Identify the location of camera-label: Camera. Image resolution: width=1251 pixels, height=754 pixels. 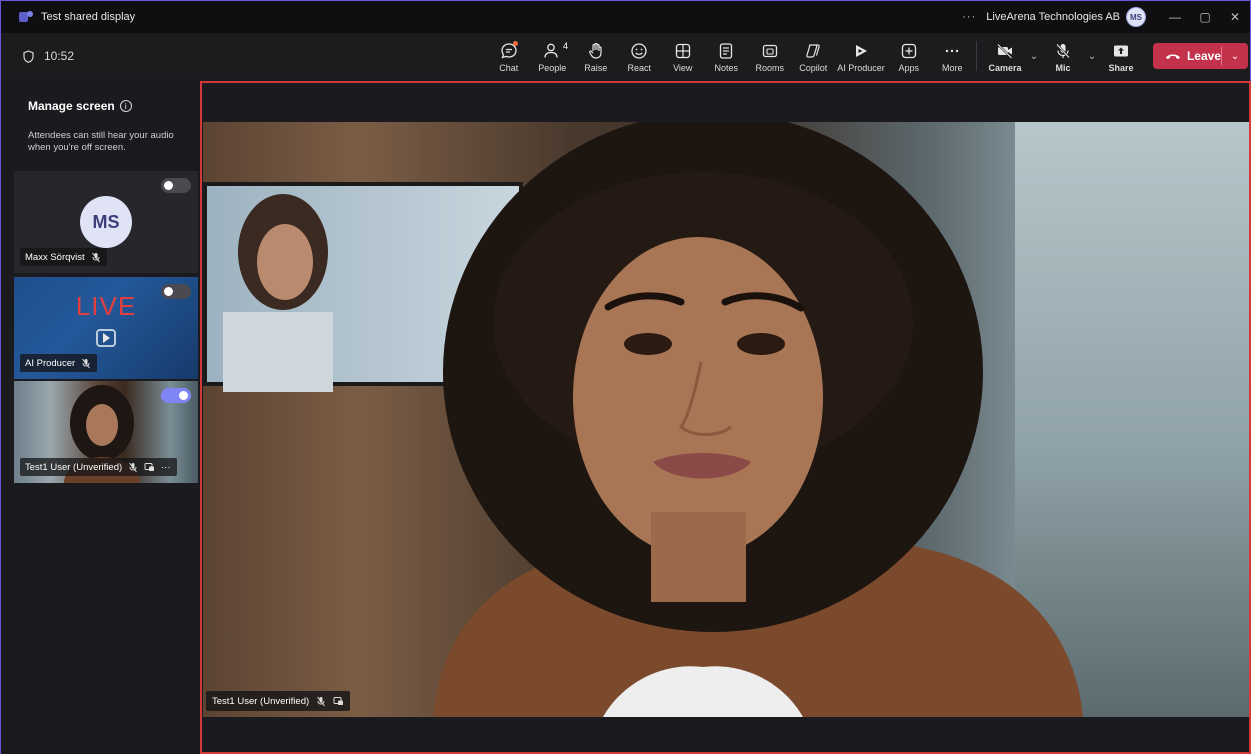
(1005, 67).